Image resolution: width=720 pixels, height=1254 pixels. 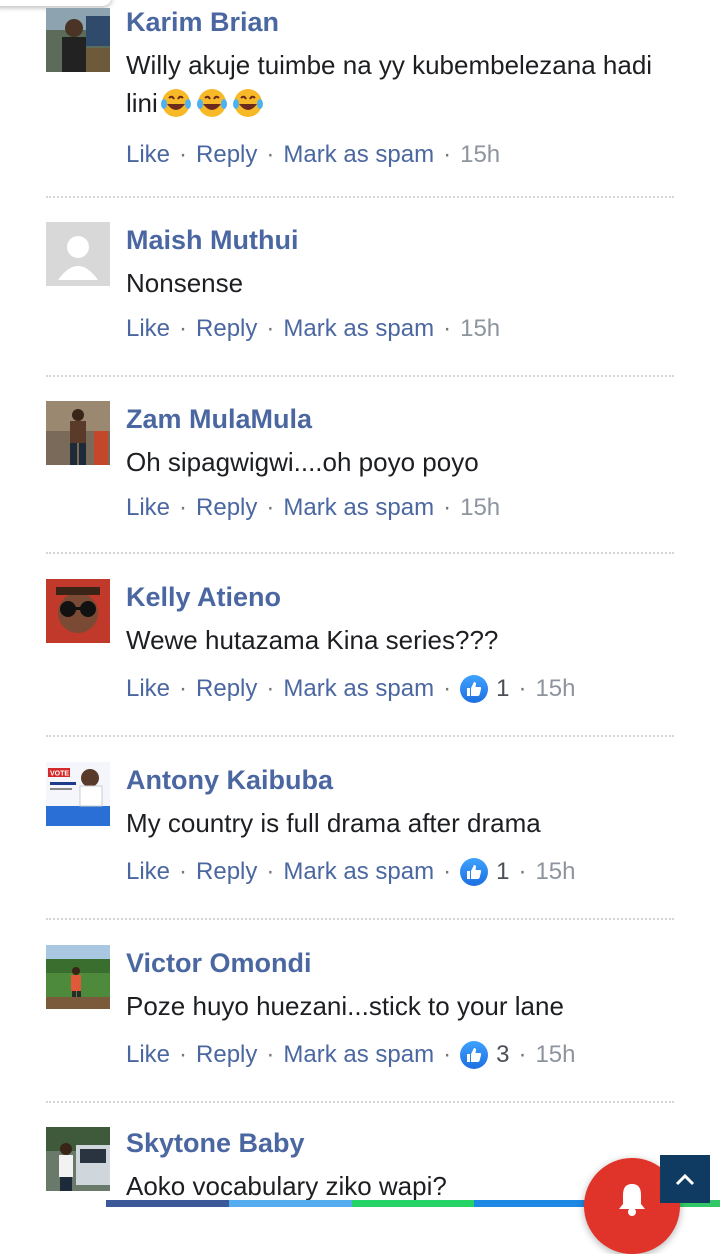 I want to click on chevron-up-icon, so click(x=685, y=1179).